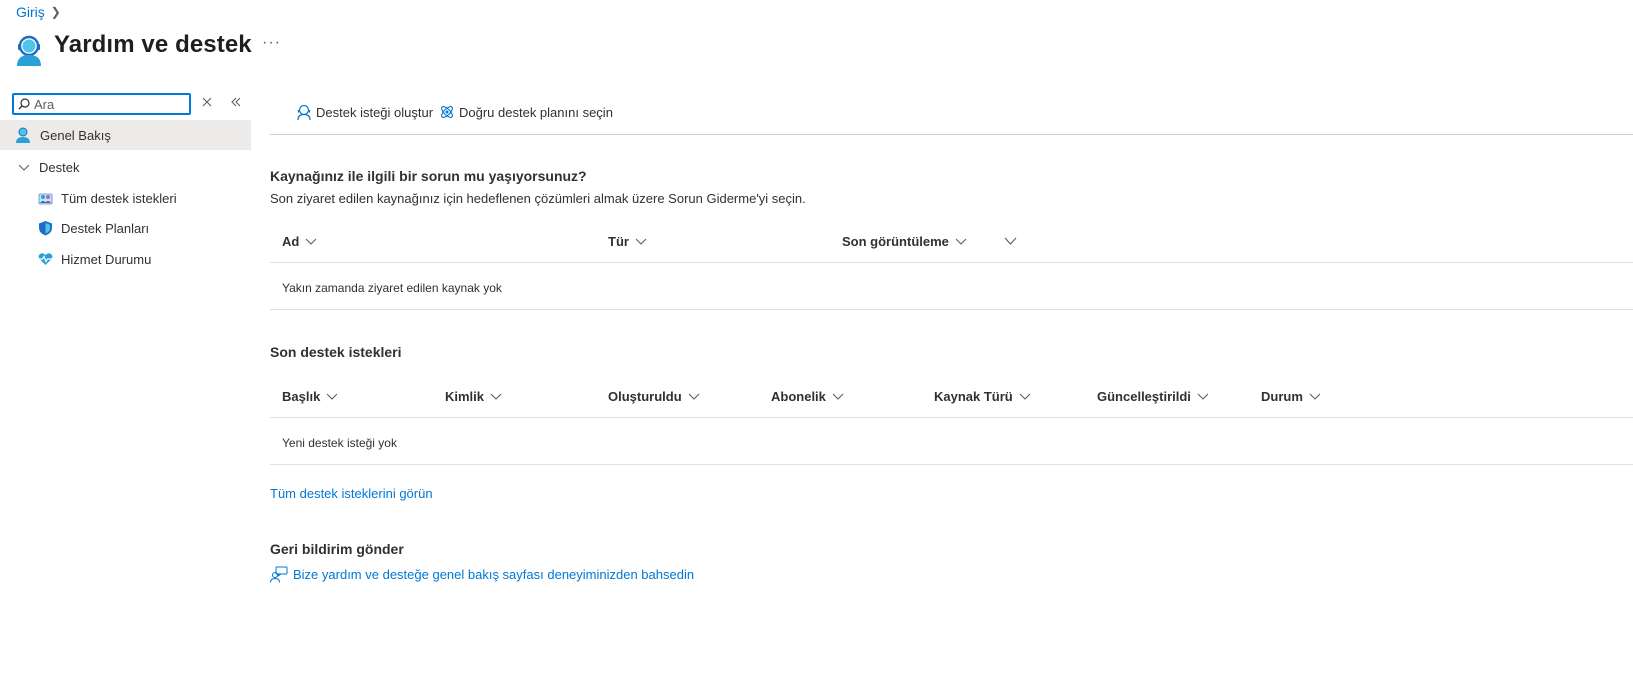 The image size is (1633, 687). Describe the element at coordinates (153, 44) in the screenshot. I see `page-title: Yardım ve destek` at that location.